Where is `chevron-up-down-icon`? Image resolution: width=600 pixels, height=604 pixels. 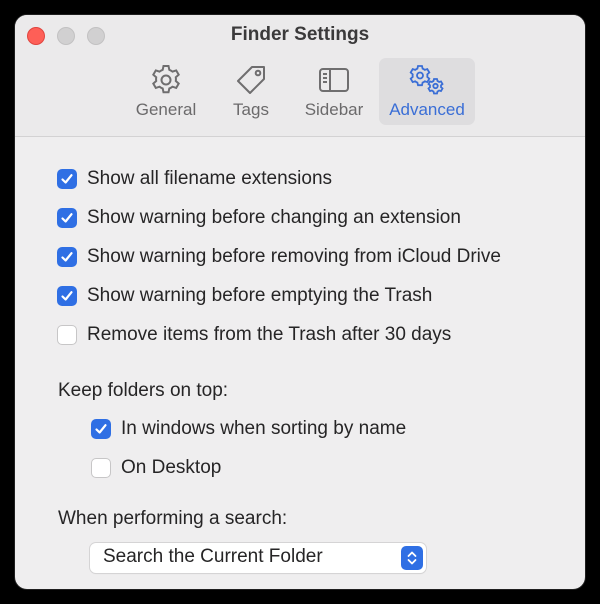 chevron-up-down-icon is located at coordinates (412, 558).